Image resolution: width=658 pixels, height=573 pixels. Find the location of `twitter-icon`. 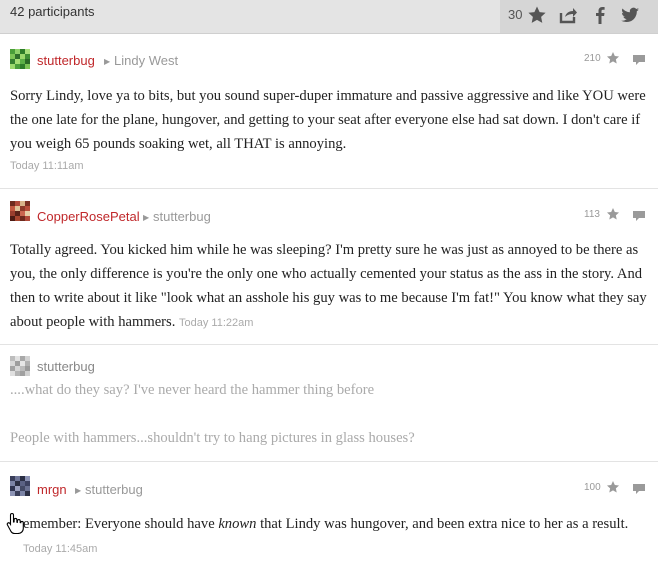

twitter-icon is located at coordinates (630, 15).